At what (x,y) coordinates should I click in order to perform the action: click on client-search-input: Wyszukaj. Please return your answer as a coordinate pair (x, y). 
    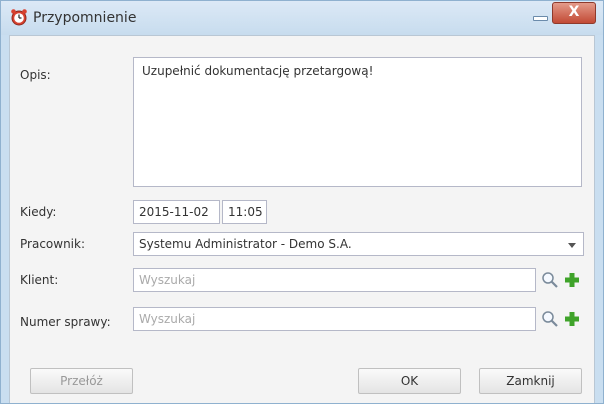
    Looking at the image, I should click on (334, 280).